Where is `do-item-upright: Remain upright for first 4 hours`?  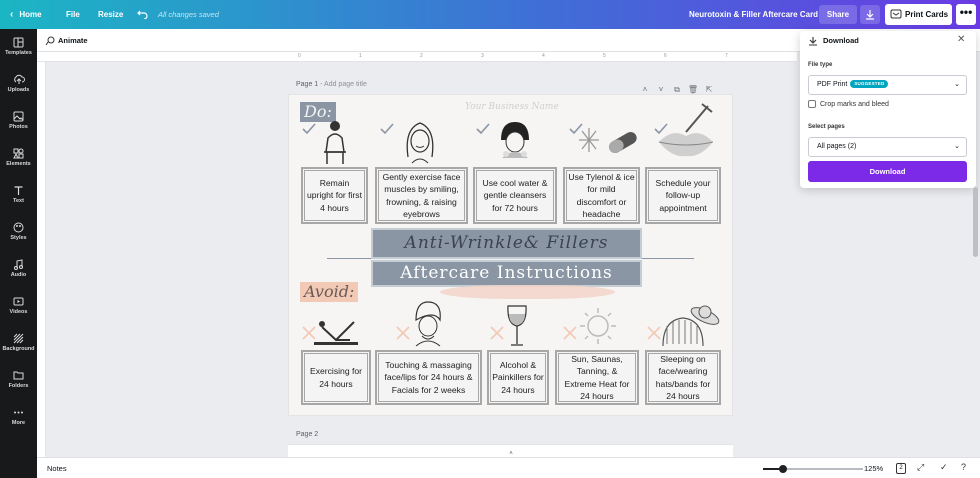
do-item-upright: Remain upright for first 4 hours is located at coordinates (334, 195).